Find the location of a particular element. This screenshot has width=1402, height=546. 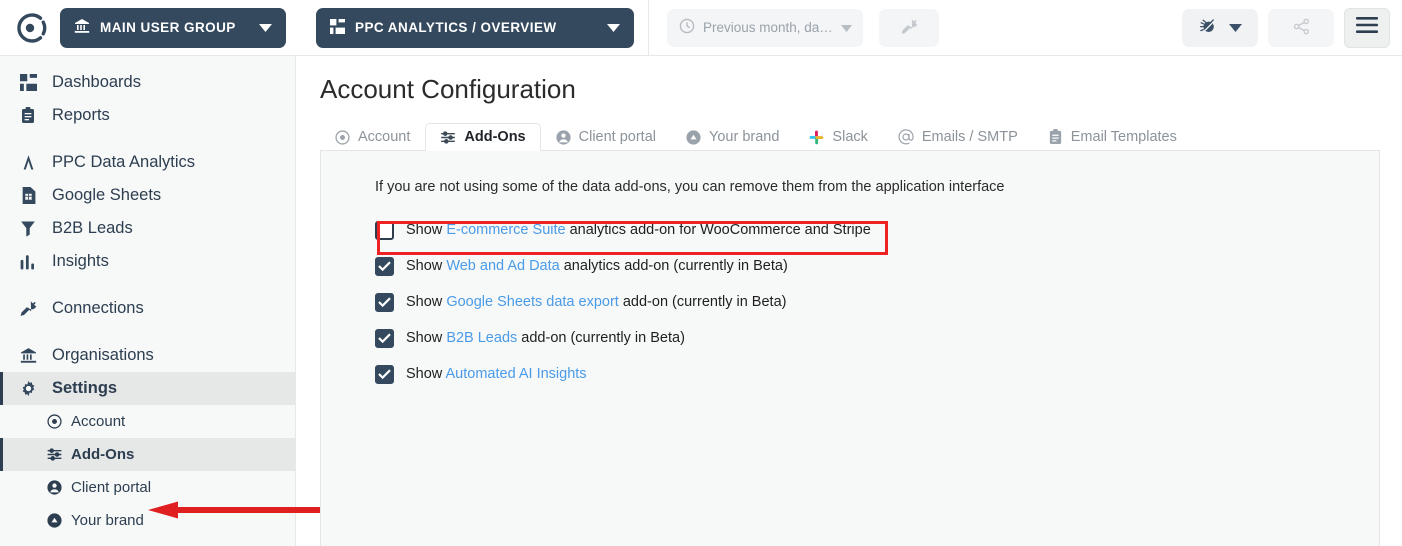

bank-icon is located at coordinates (82, 27).